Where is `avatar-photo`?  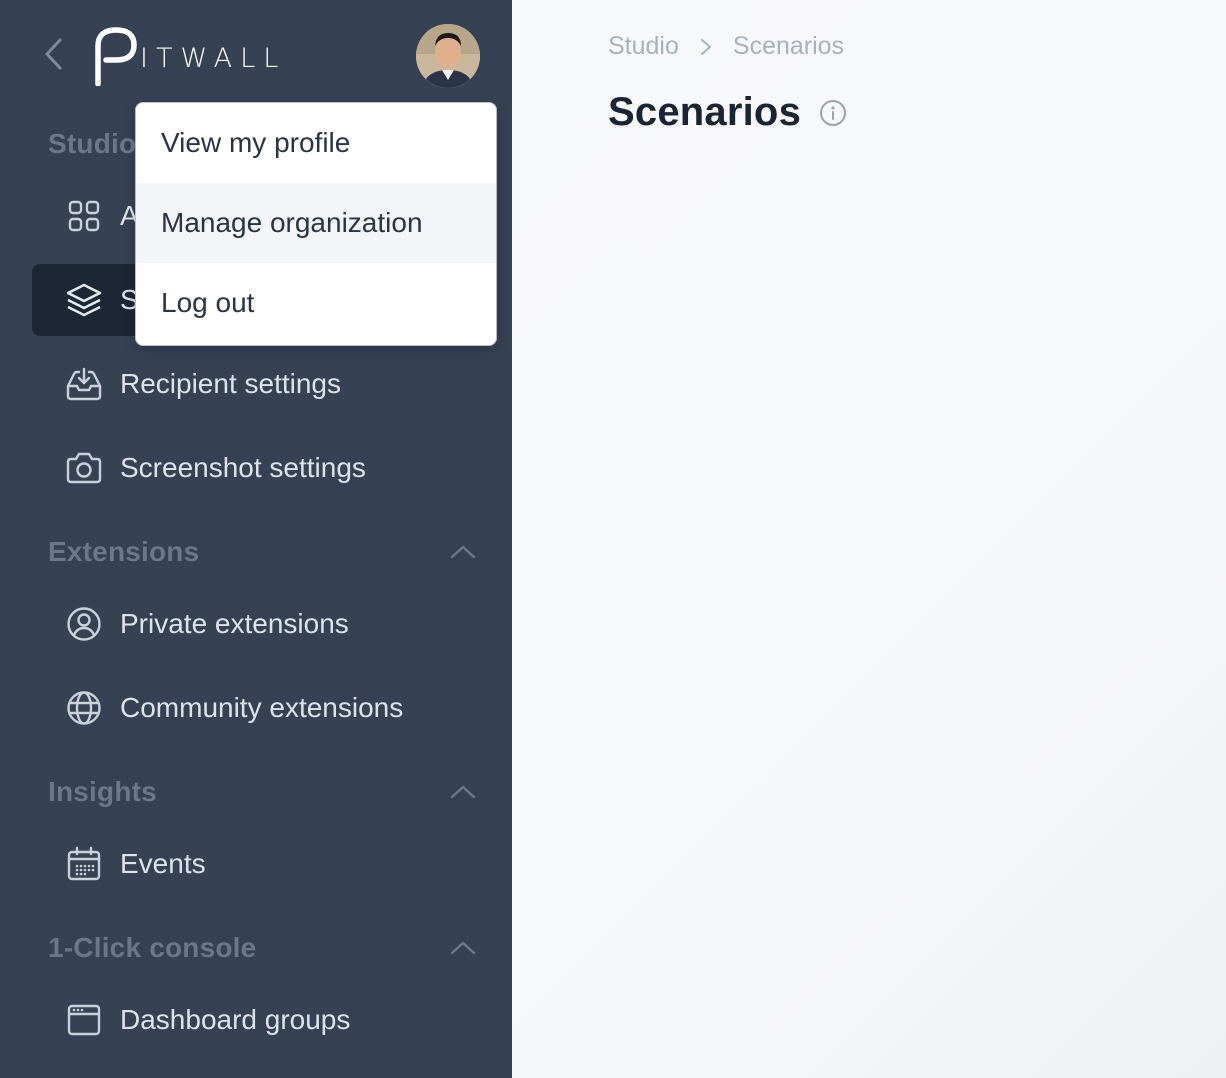 avatar-photo is located at coordinates (448, 56).